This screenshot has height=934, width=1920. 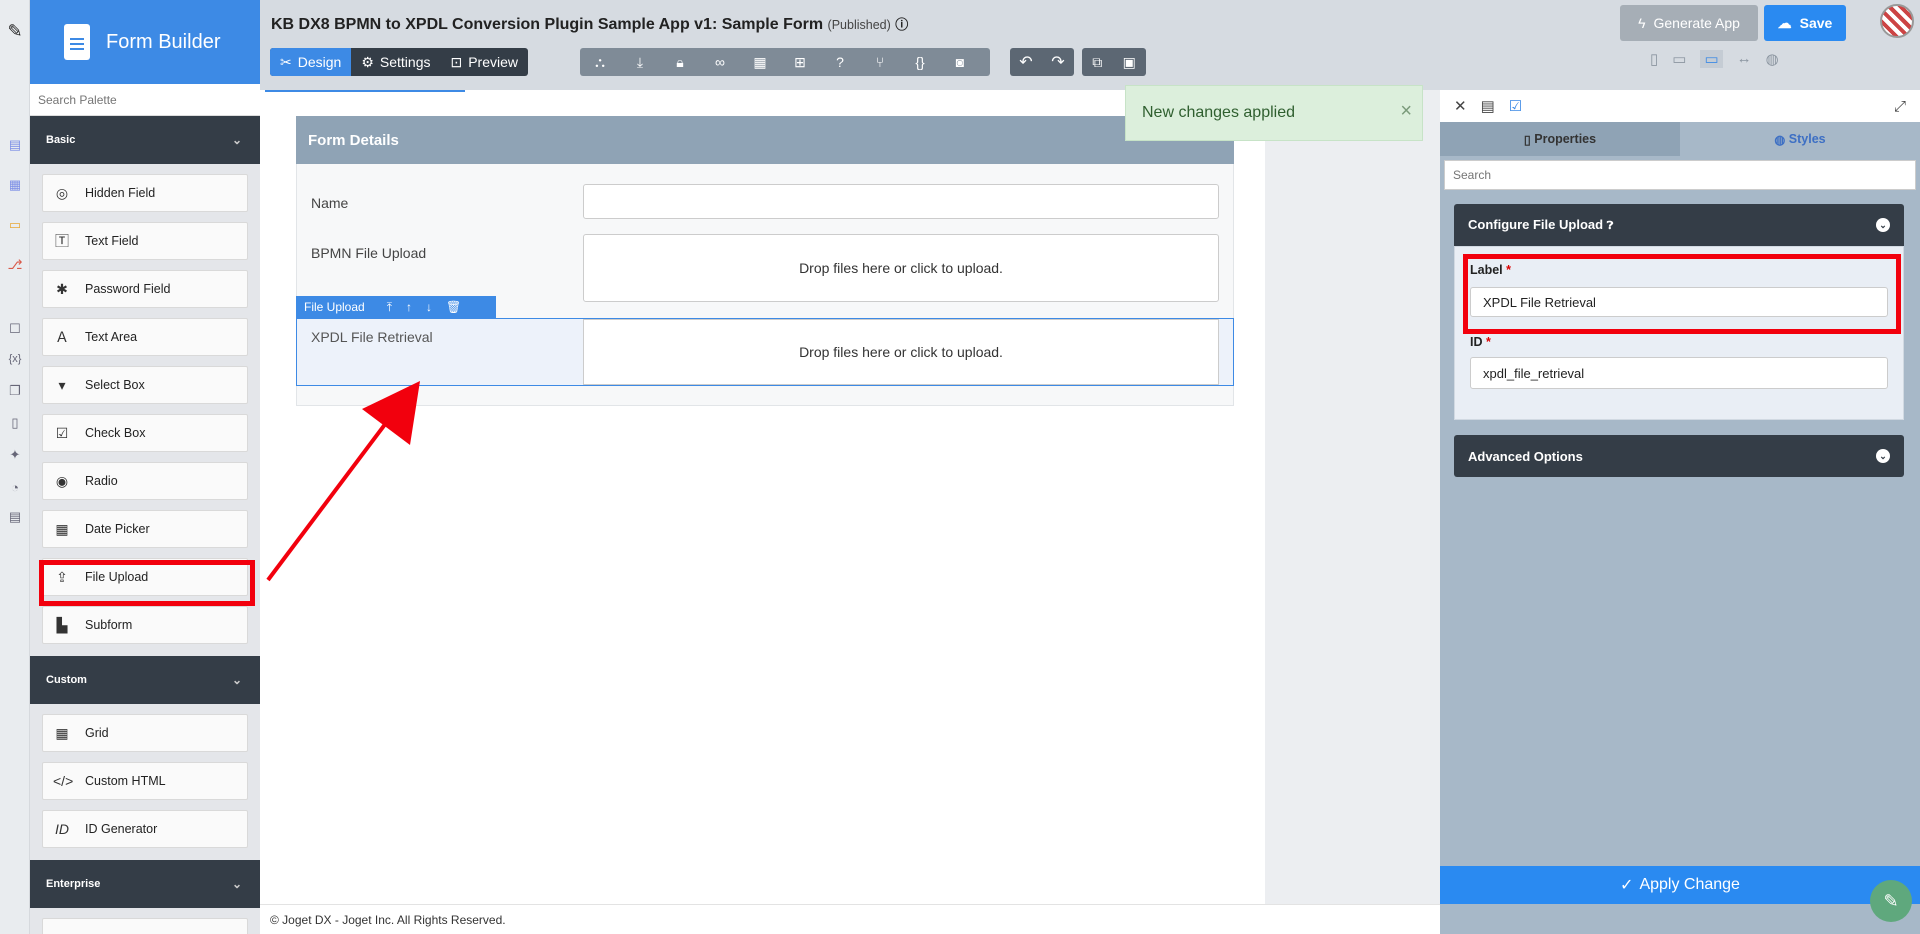 I want to click on move-top-icon: ⤒, so click(x=389, y=307).